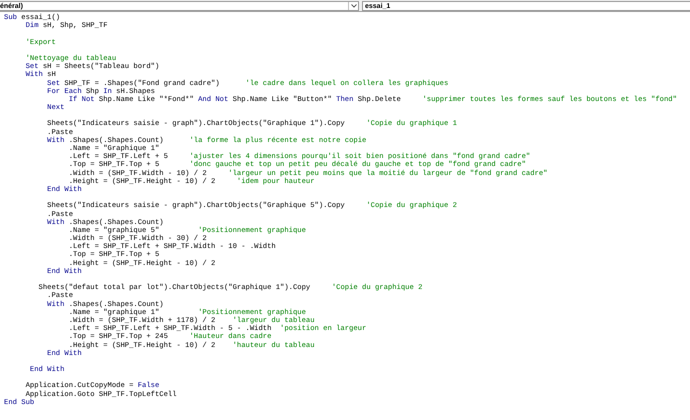 This screenshot has height=420, width=690. I want to click on dropdown-caret-icon, so click(353, 6).